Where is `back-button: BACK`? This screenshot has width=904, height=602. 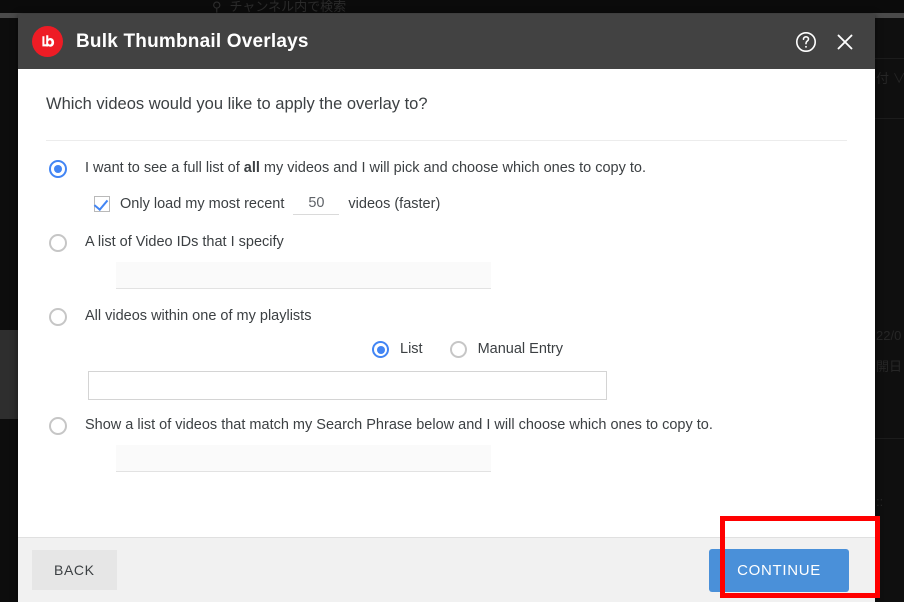
back-button: BACK is located at coordinates (74, 570).